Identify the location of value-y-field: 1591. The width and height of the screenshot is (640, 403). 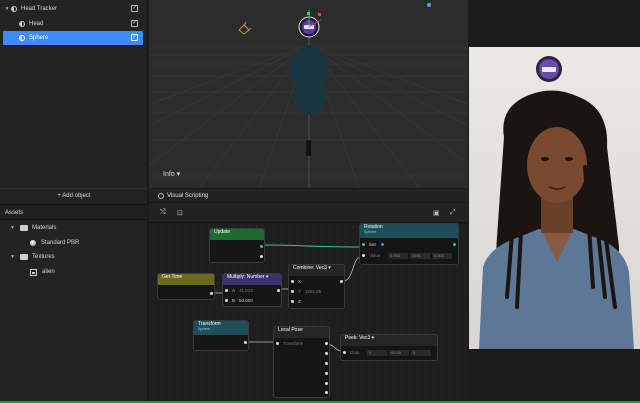
(420, 256).